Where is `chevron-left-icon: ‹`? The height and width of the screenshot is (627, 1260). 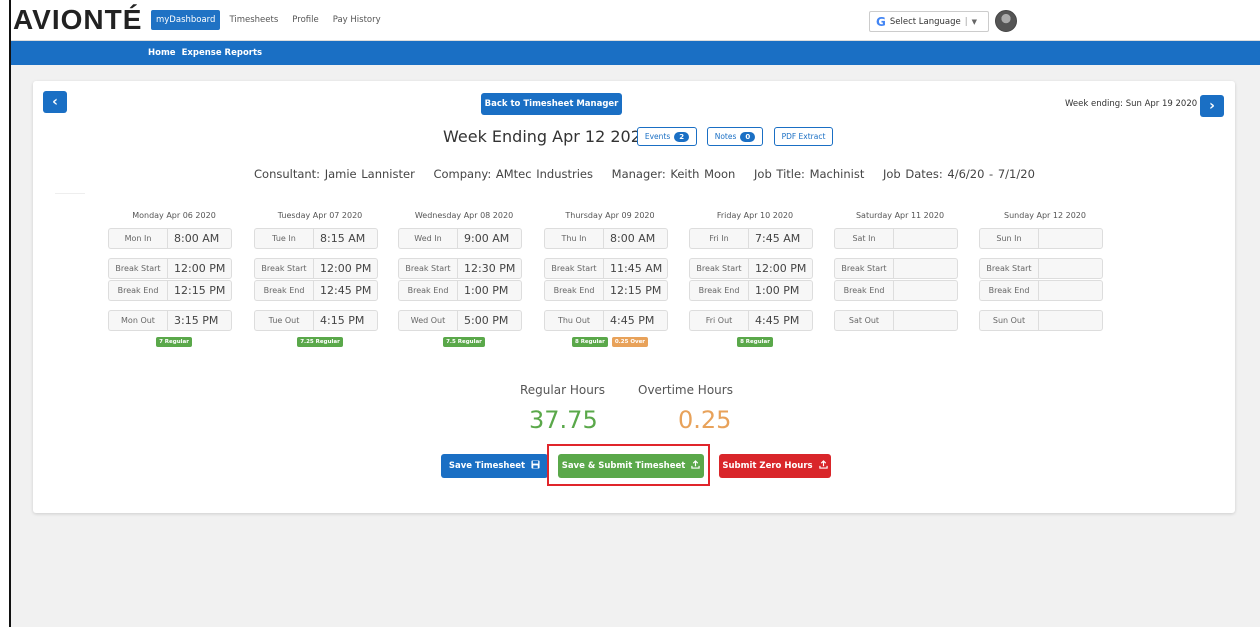
chevron-left-icon: ‹ is located at coordinates (55, 102).